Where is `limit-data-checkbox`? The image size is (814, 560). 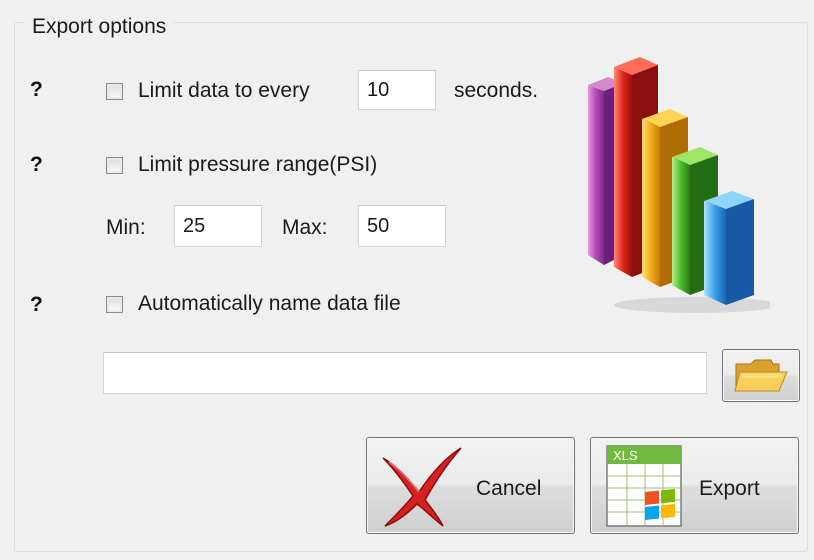 limit-data-checkbox is located at coordinates (114, 91).